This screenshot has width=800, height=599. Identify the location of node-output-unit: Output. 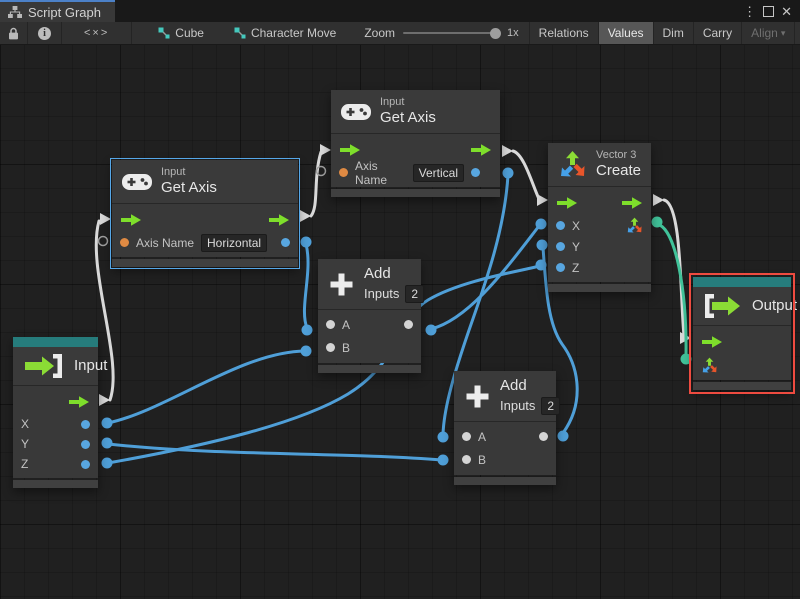
(743, 333).